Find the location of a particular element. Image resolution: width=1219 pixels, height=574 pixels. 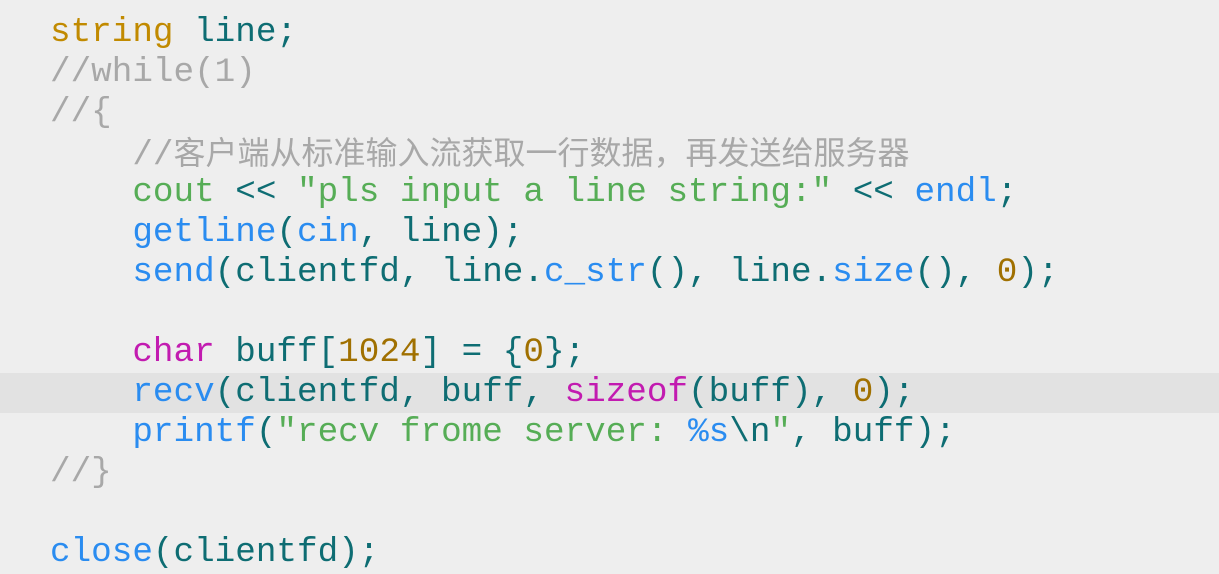

code-token: getline is located at coordinates (204, 232).